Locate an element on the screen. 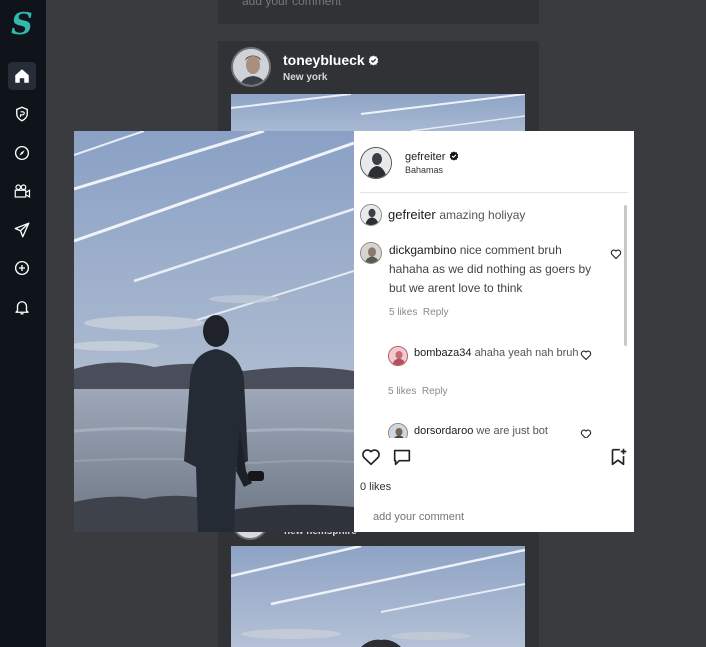 Image resolution: width=706 pixels, height=647 pixels. comment-username: bombaza34 is located at coordinates (443, 353).